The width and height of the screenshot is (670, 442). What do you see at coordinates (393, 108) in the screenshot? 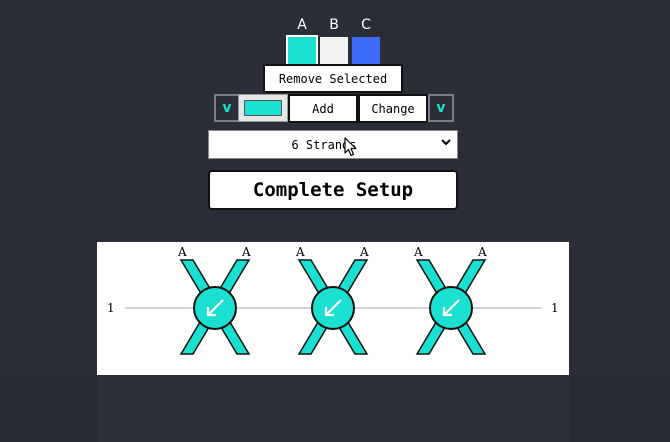
I see `change-button: Change` at bounding box center [393, 108].